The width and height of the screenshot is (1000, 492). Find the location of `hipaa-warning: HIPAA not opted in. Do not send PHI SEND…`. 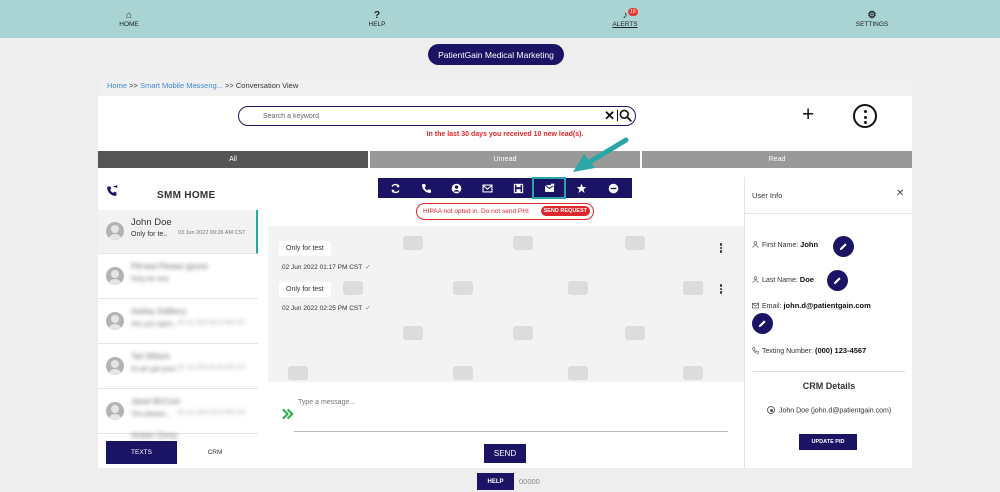

hipaa-warning: HIPAA not opted in. Do not send PHI SEND… is located at coordinates (505, 211).